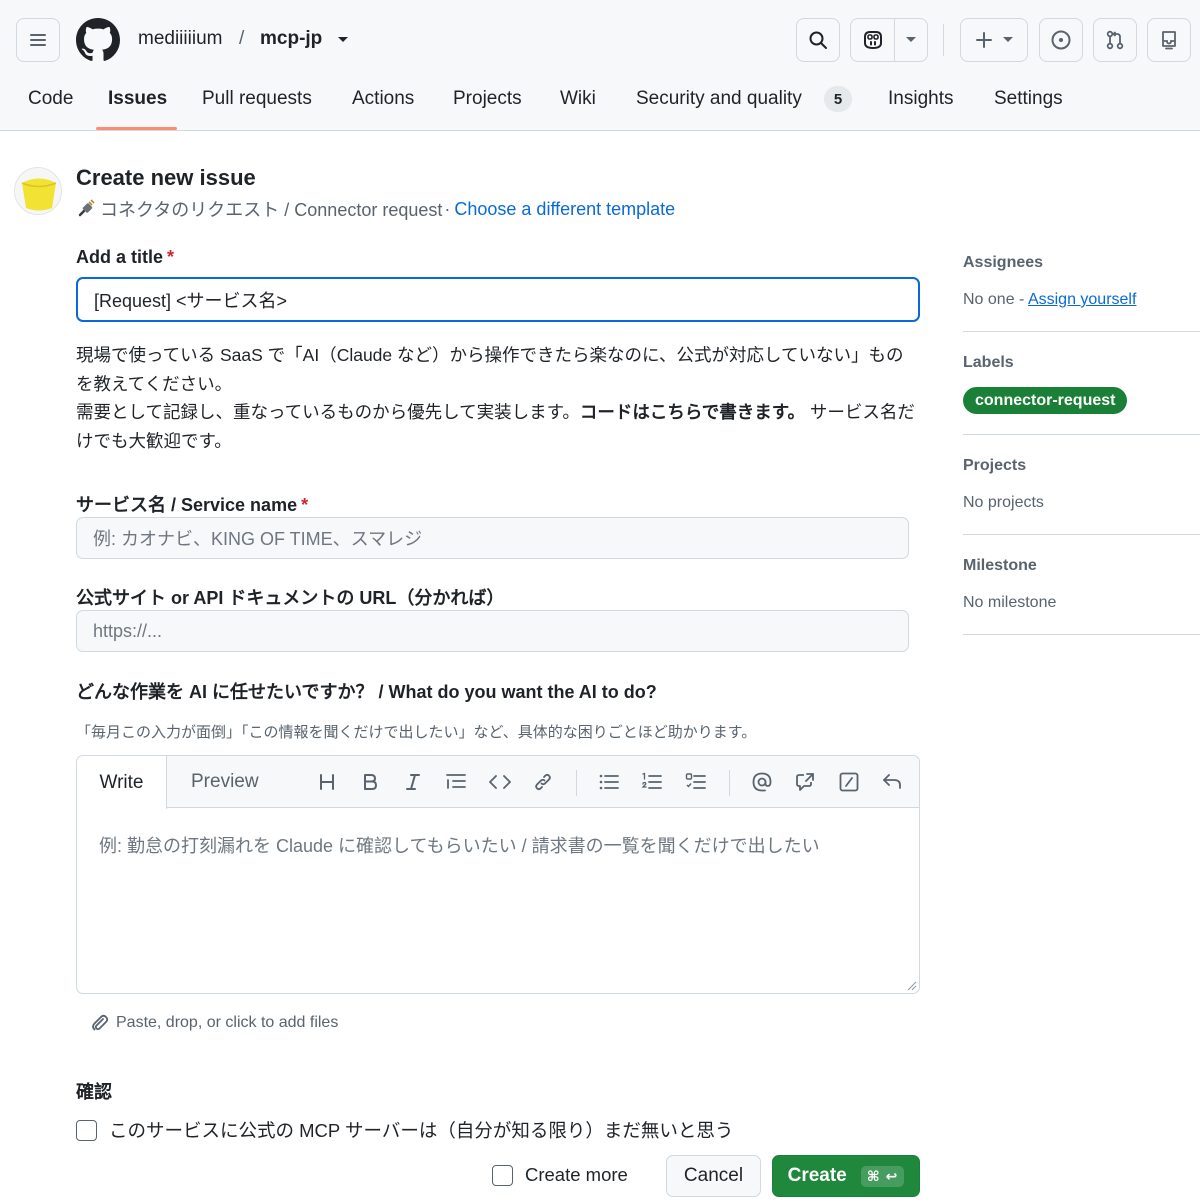 This screenshot has height=1204, width=1200. I want to click on notifications-button, so click(1169, 40).